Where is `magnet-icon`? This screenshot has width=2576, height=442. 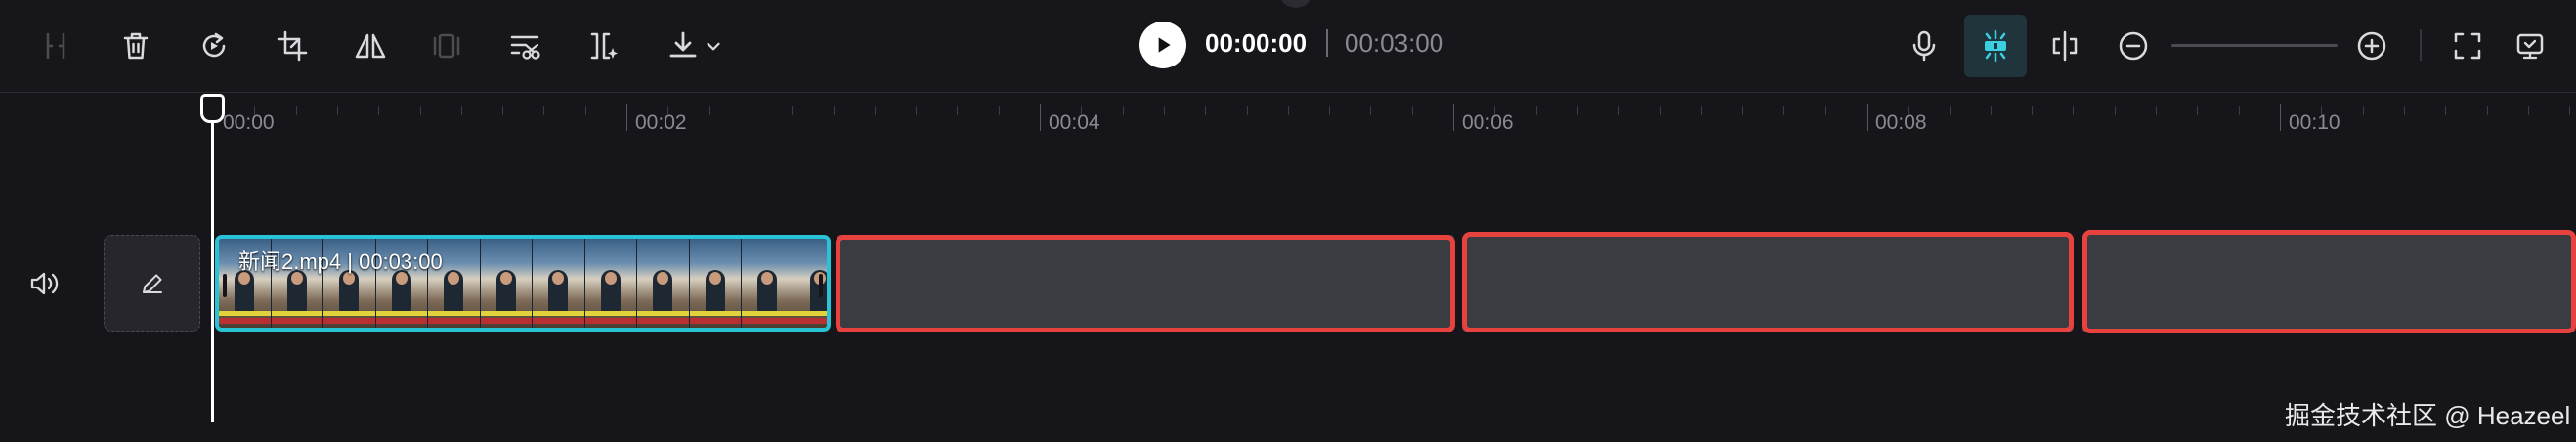 magnet-icon is located at coordinates (1996, 46).